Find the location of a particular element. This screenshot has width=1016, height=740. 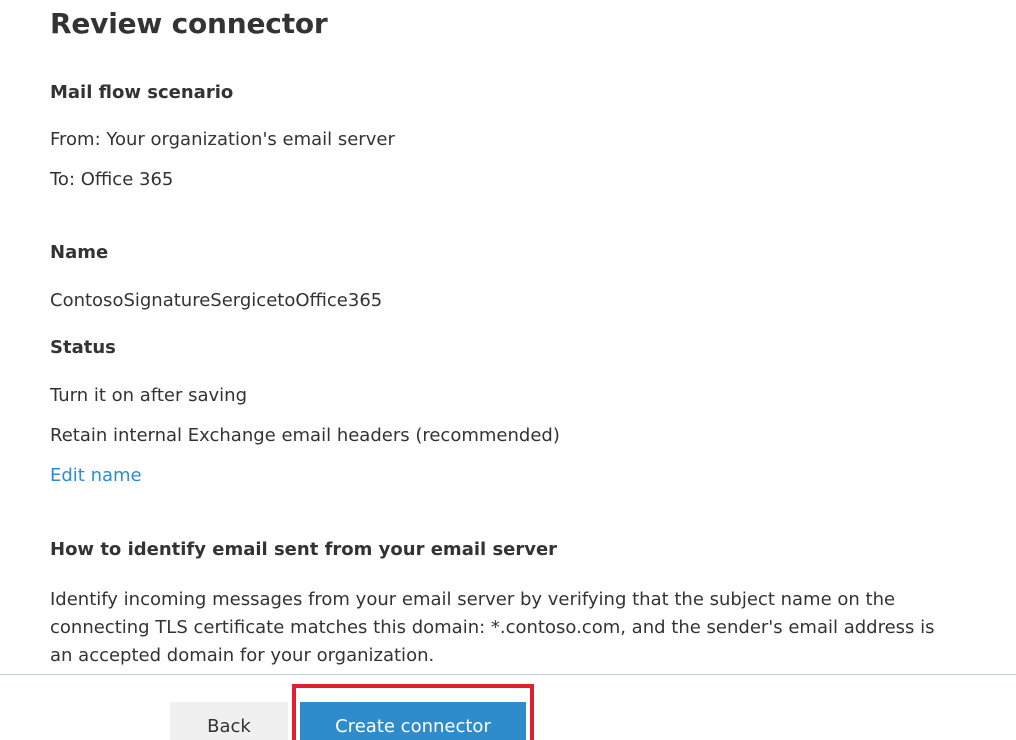

page-title: Review connector is located at coordinates (189, 23).